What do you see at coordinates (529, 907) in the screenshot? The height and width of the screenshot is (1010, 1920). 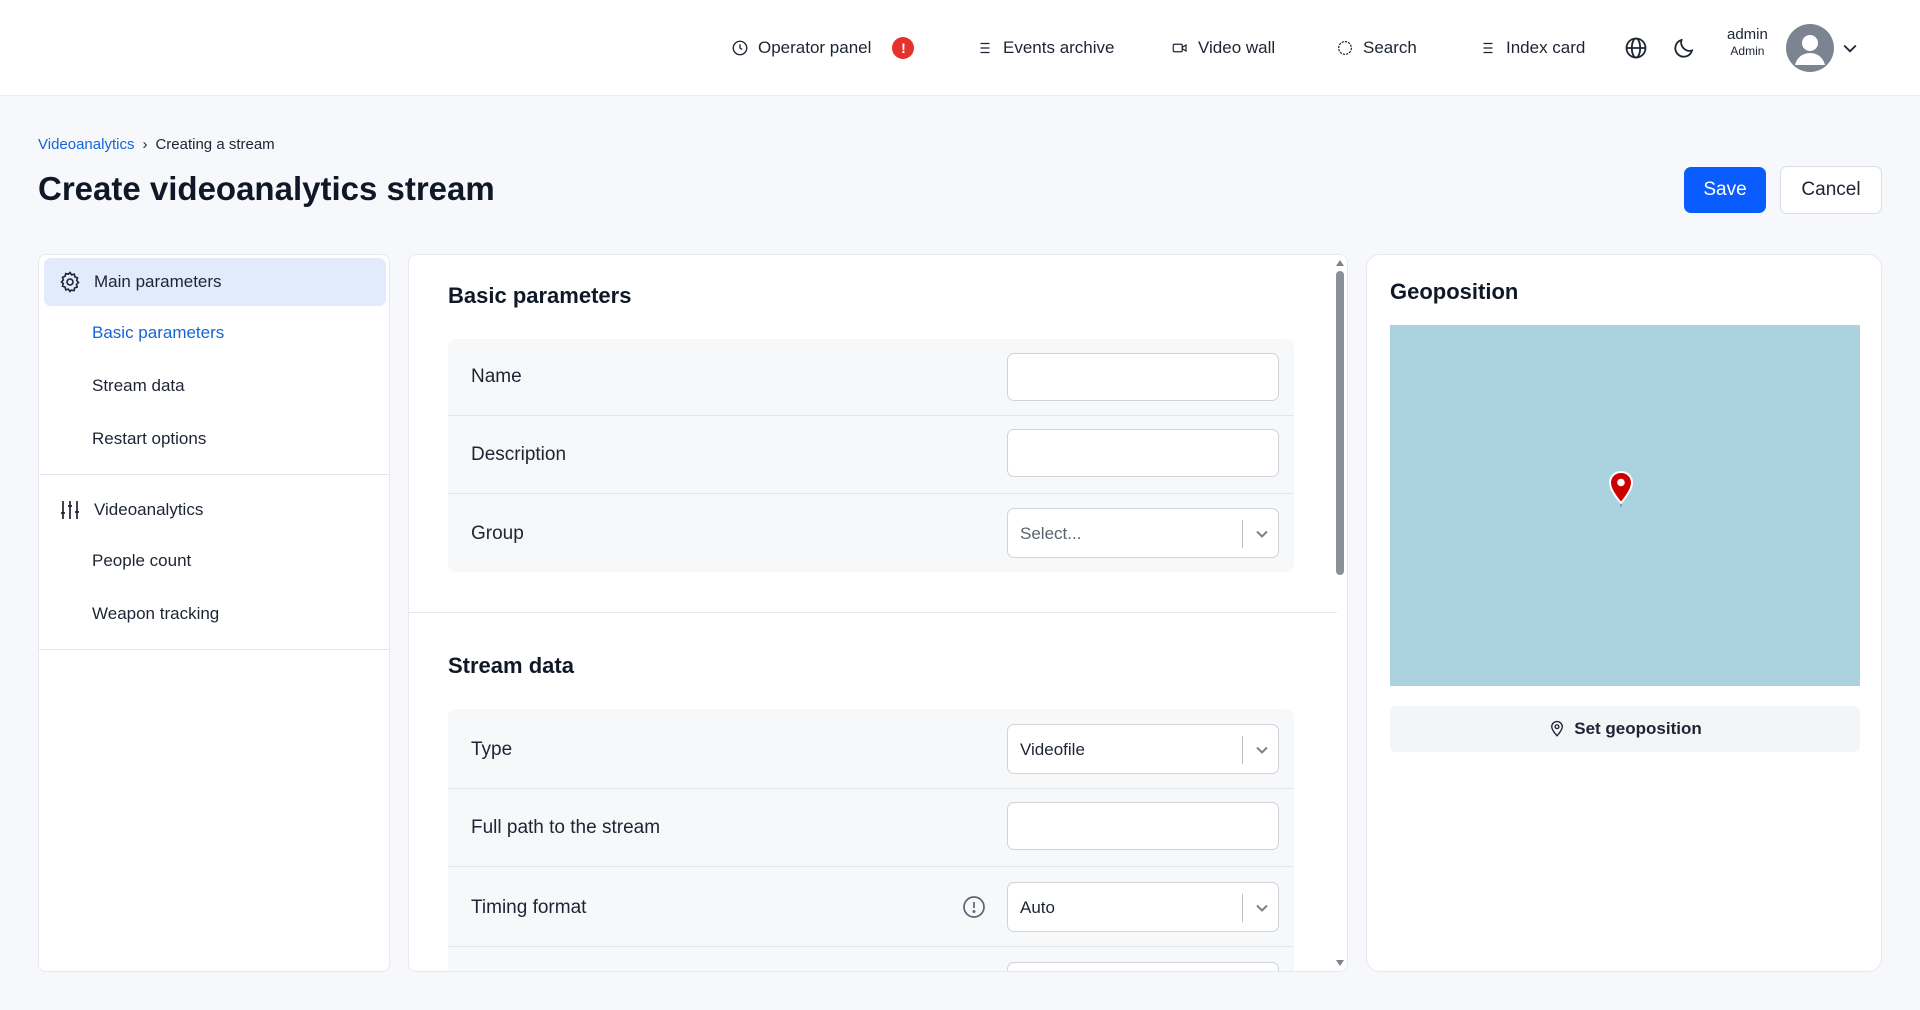 I see `timing-format-label: Timing format` at bounding box center [529, 907].